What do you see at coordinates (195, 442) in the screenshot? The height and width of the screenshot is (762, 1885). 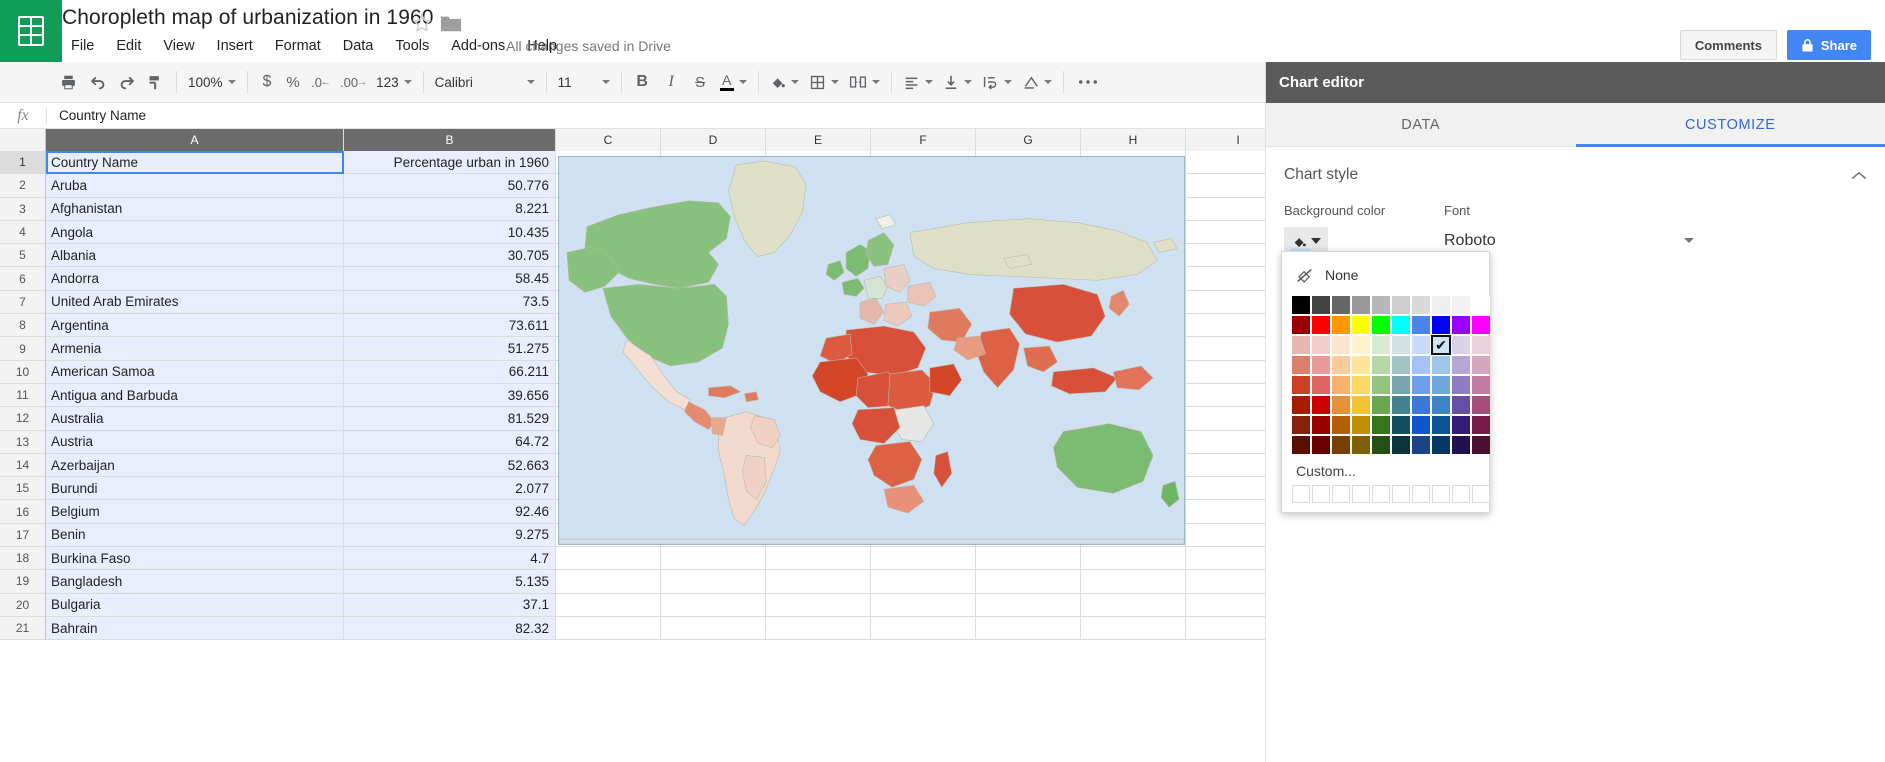 I see `cell-A13: Austria` at bounding box center [195, 442].